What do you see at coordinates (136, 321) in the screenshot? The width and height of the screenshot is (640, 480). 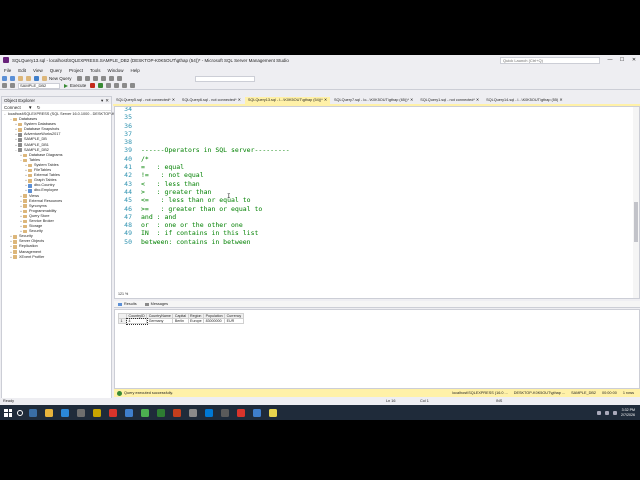 I see `grid-cell: 4` at bounding box center [136, 321].